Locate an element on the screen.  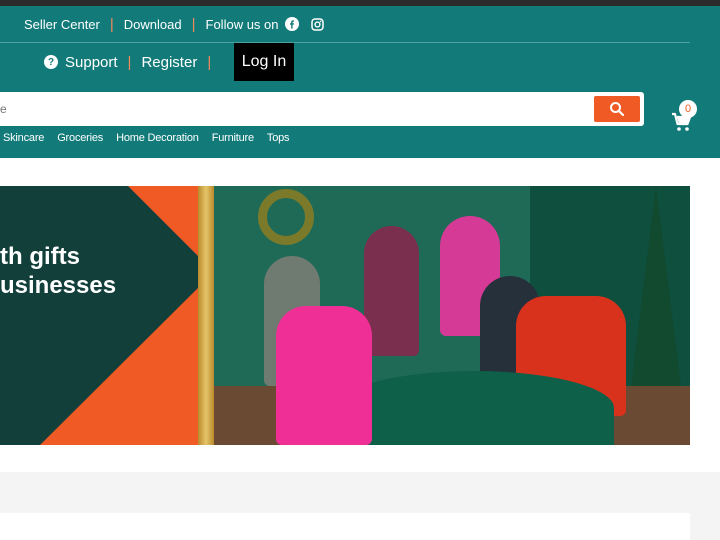
category-groceries: Groceries is located at coordinates (80, 138).